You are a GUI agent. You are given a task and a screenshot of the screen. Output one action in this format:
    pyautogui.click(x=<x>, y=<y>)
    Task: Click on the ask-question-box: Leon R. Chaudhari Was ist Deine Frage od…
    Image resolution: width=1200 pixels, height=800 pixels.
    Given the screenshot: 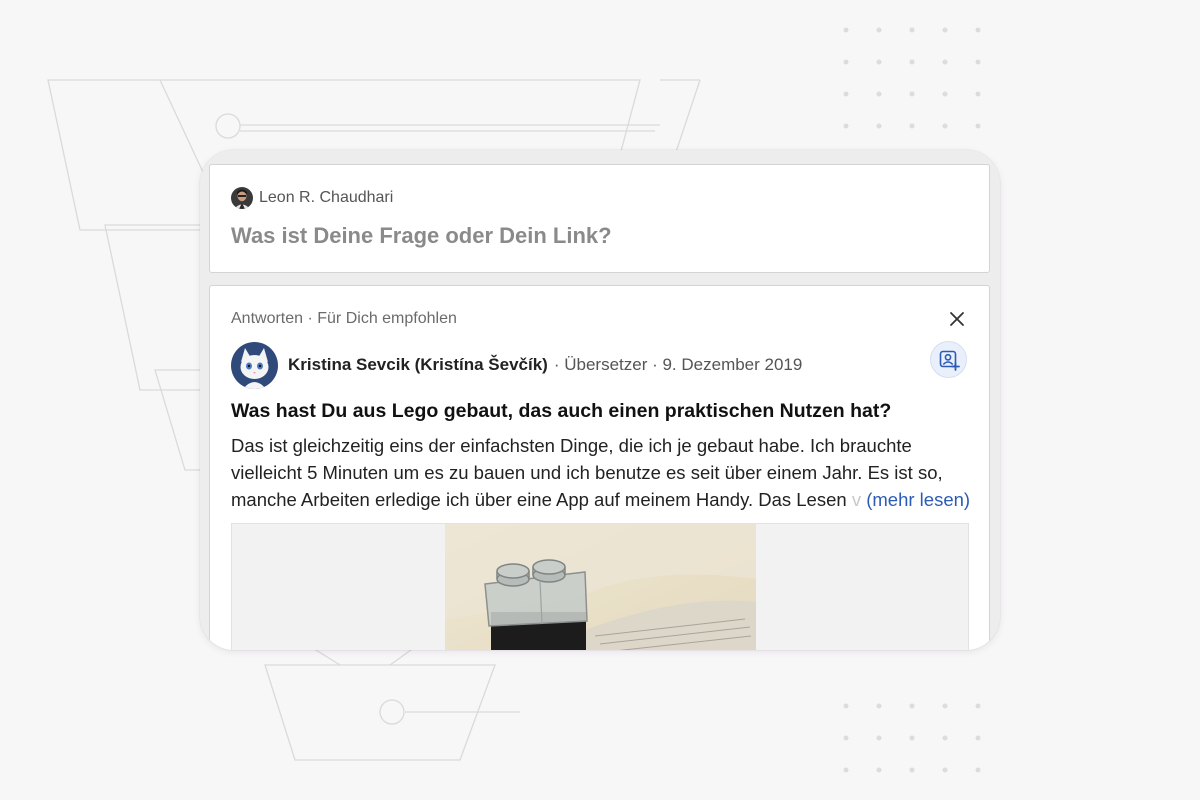 What is the action you would take?
    pyautogui.click(x=599, y=218)
    